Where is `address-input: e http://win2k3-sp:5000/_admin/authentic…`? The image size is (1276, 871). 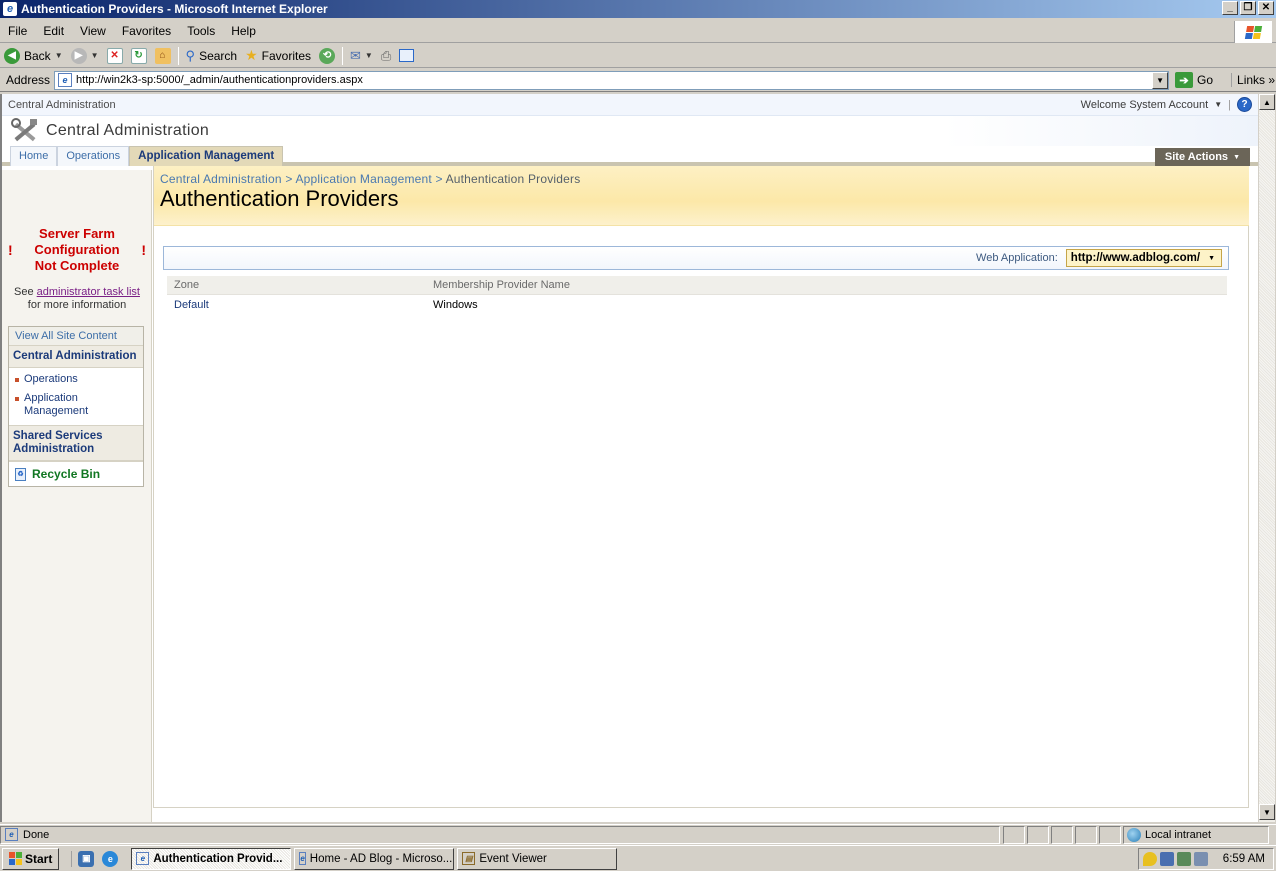
address-input: e http://win2k3-sp:5000/_admin/authentic… is located at coordinates (612, 80).